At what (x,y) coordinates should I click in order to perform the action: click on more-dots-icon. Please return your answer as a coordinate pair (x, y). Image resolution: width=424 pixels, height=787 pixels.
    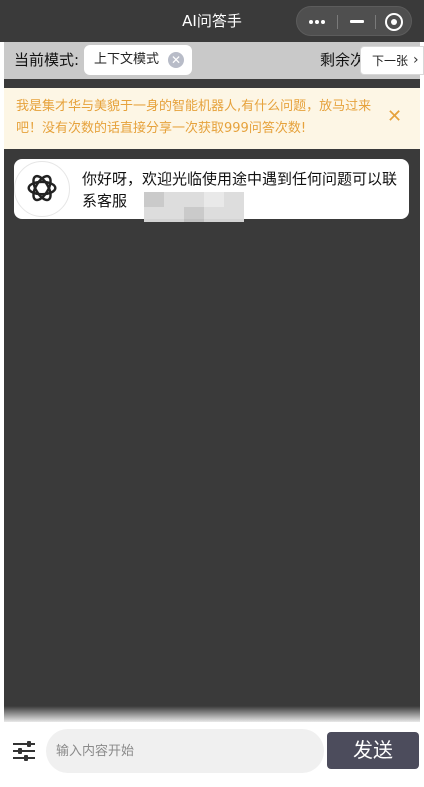
    Looking at the image, I should click on (317, 22).